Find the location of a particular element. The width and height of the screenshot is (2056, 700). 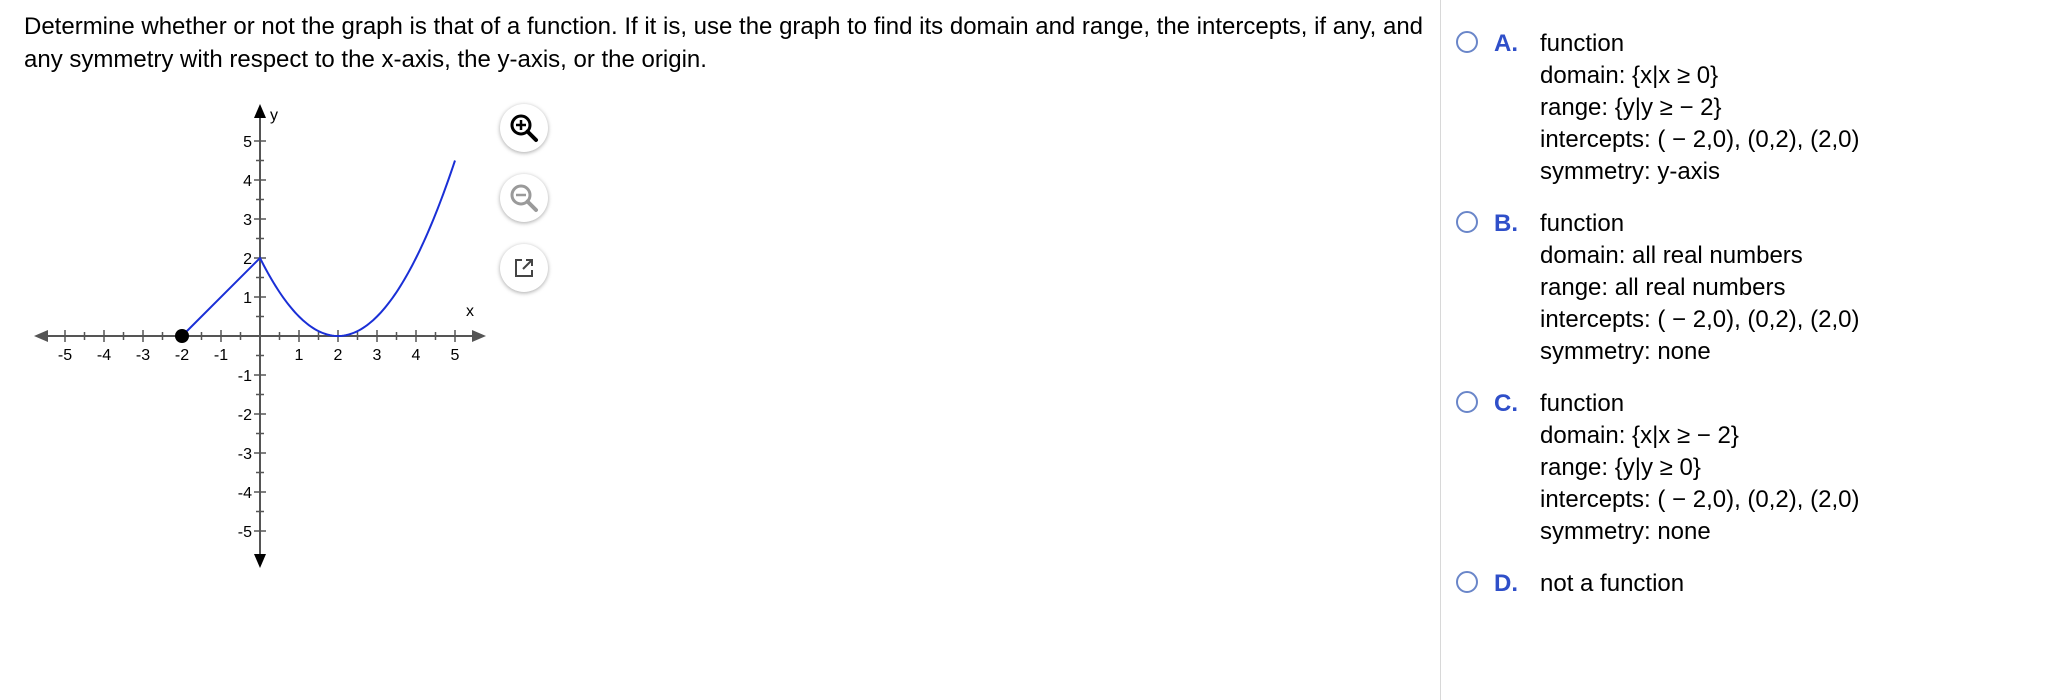

option-d: D. not a function is located at coordinates (1746, 584).